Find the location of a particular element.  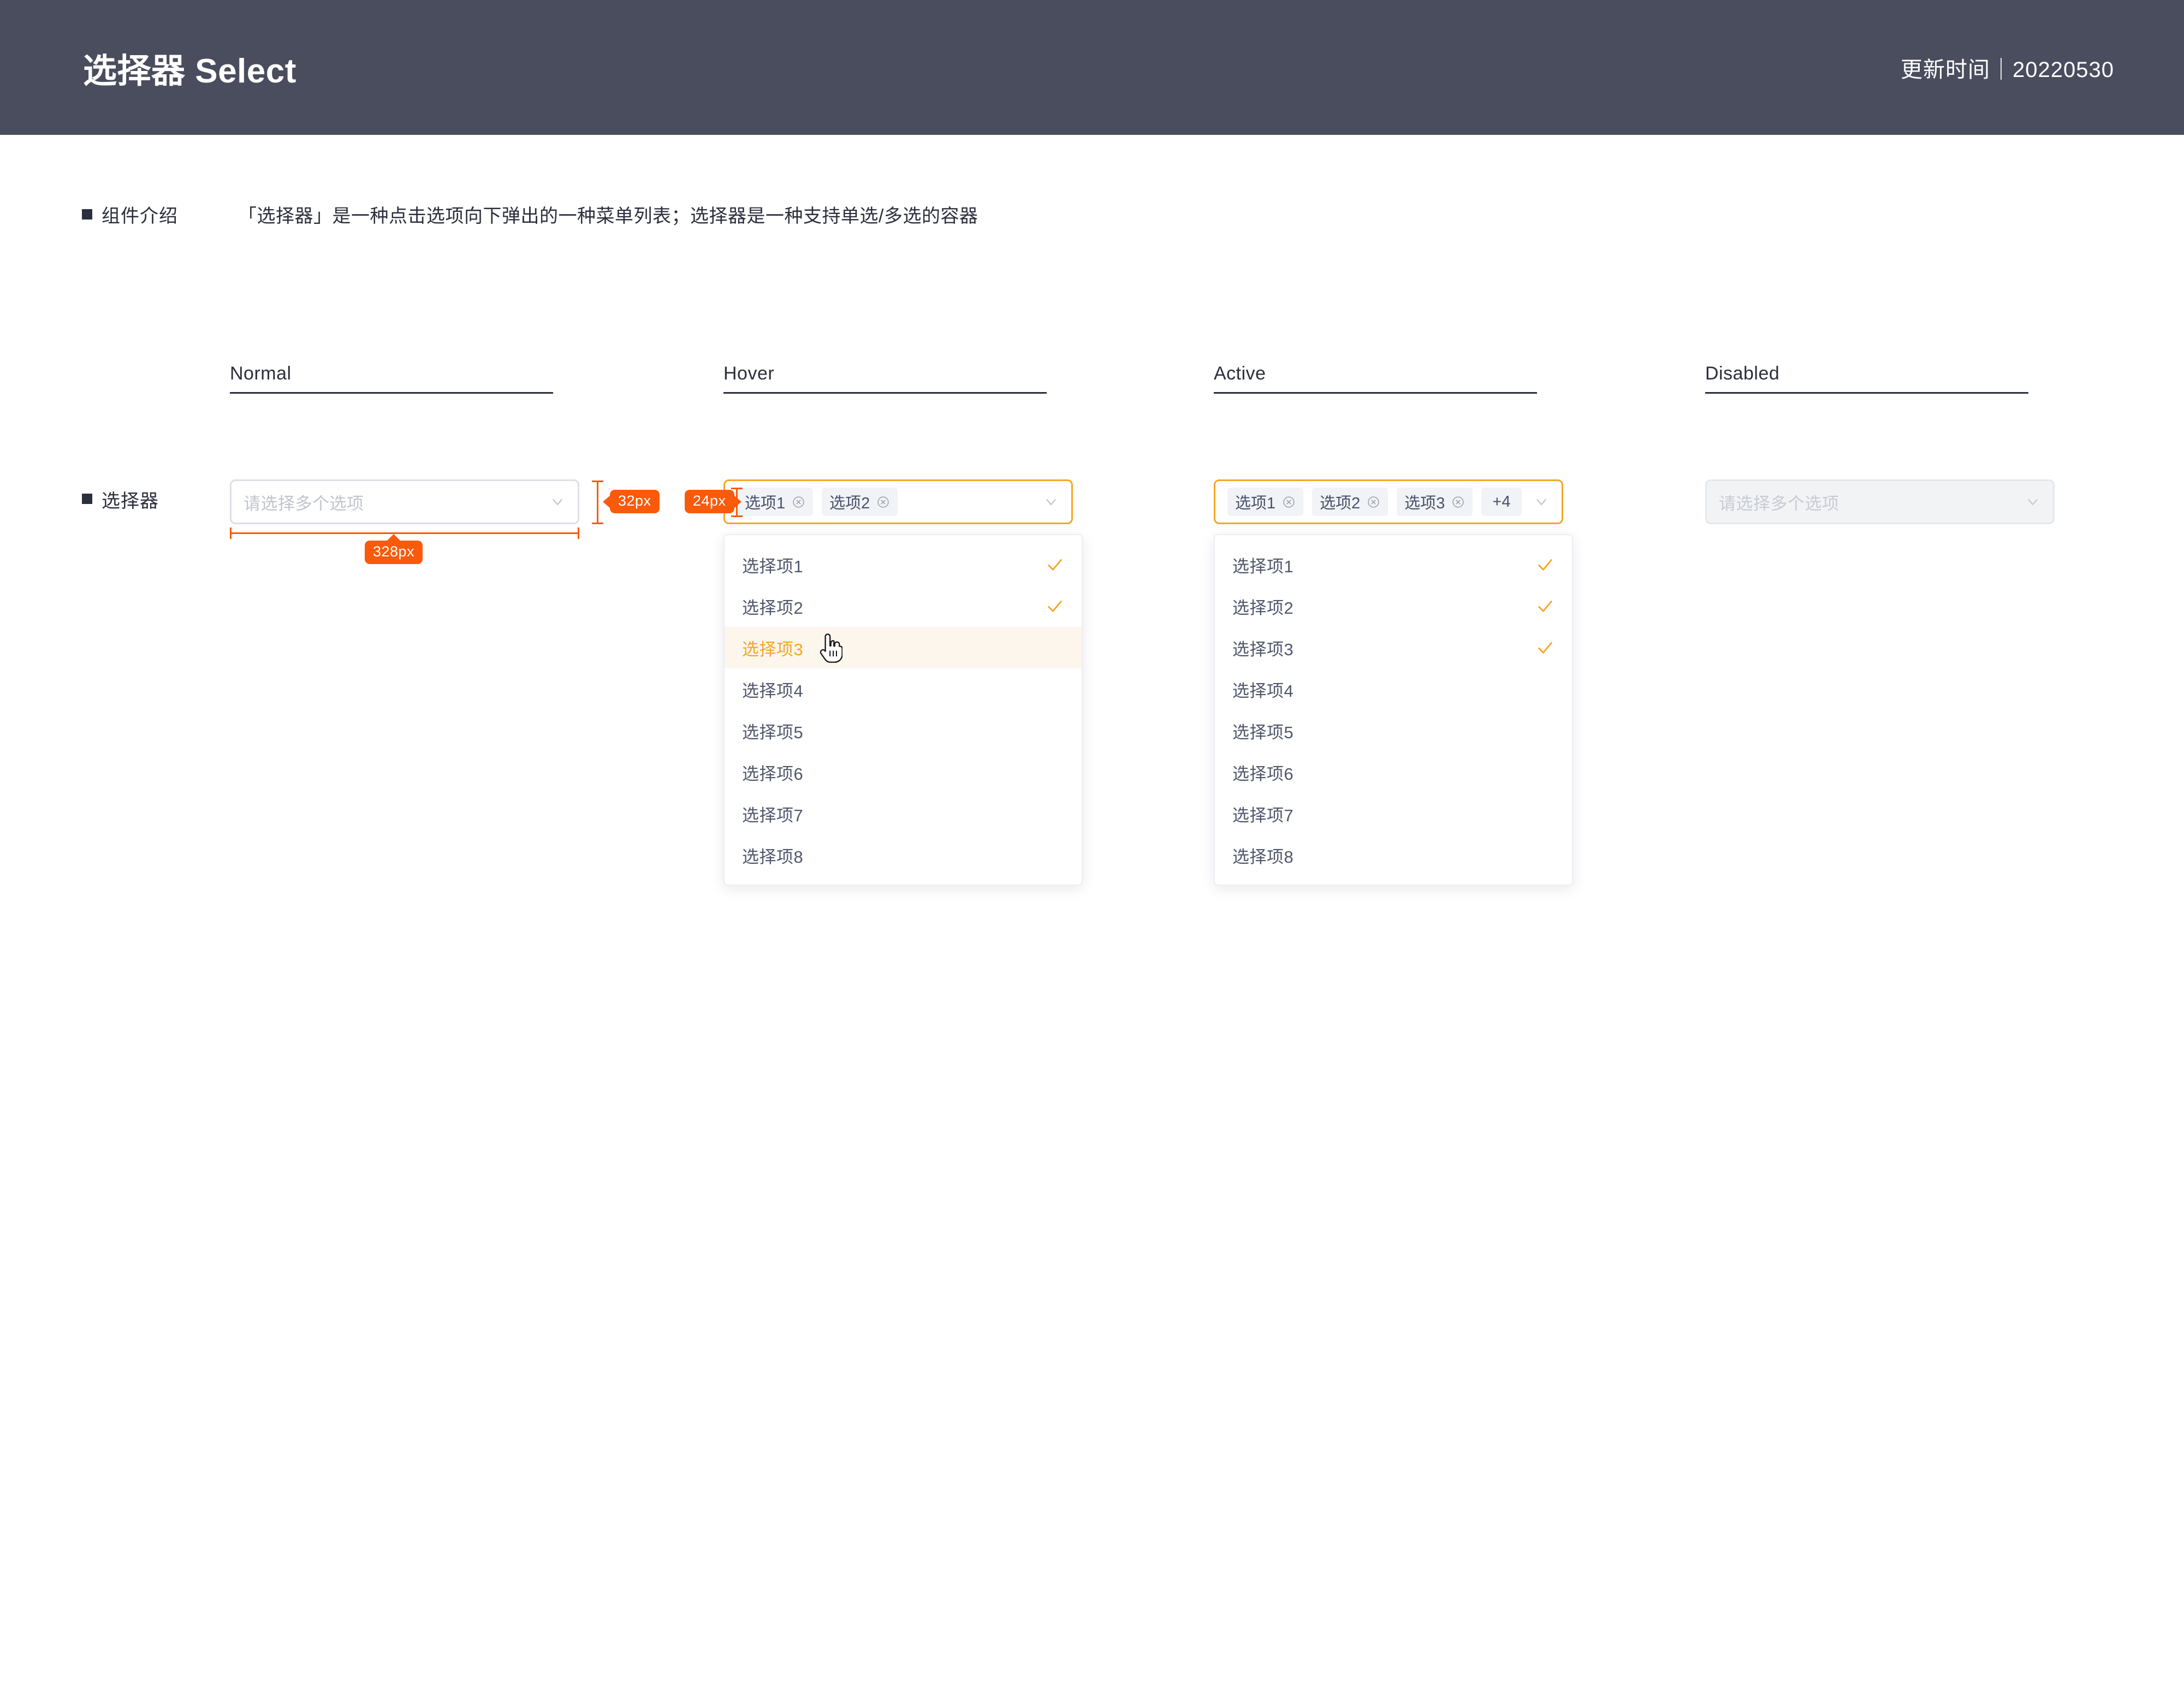

last-updated-label: 更新时间｜20220530 is located at coordinates (2007, 69).